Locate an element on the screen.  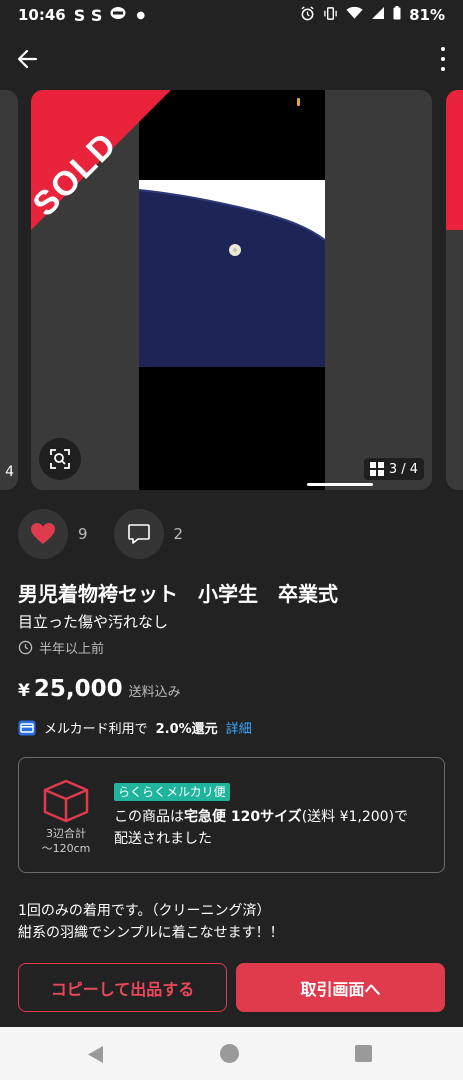
nav-recents-icon is located at coordinates (363, 1053).